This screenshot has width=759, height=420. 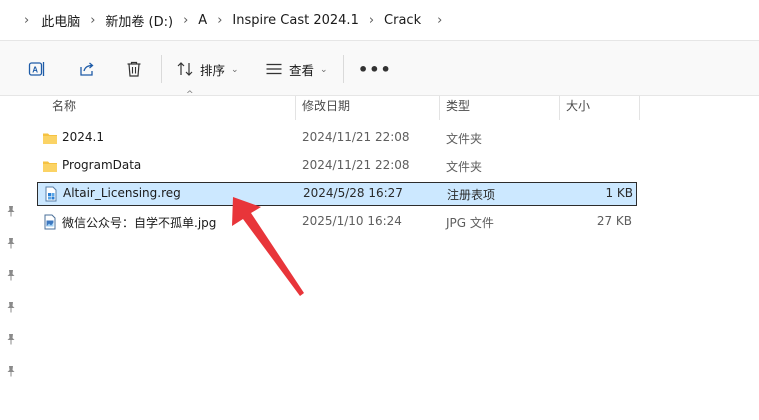 I want to click on file-type: JPG 文件, so click(x=470, y=223).